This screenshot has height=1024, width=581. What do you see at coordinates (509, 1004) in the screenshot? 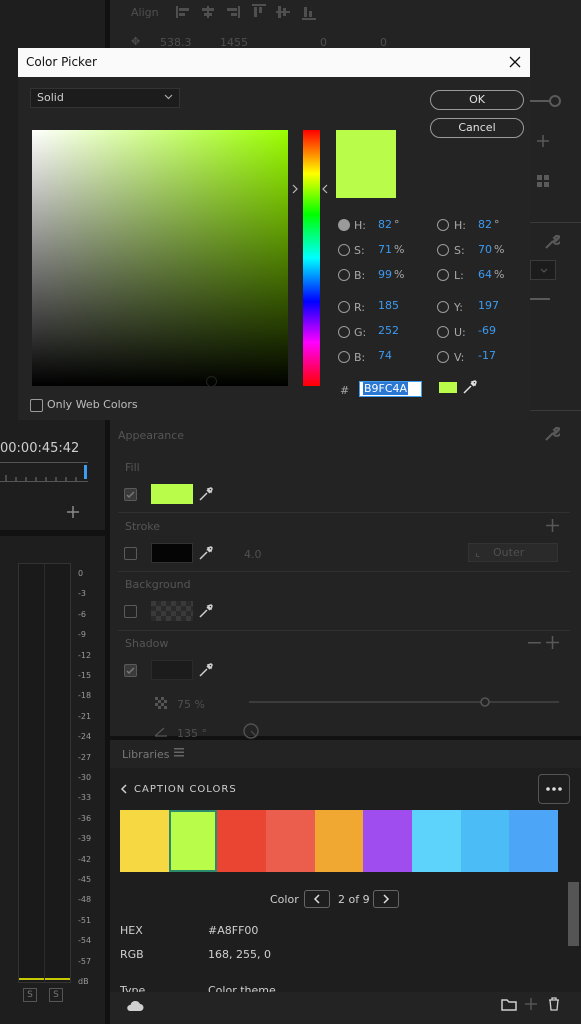
I see `folder-icon` at bounding box center [509, 1004].